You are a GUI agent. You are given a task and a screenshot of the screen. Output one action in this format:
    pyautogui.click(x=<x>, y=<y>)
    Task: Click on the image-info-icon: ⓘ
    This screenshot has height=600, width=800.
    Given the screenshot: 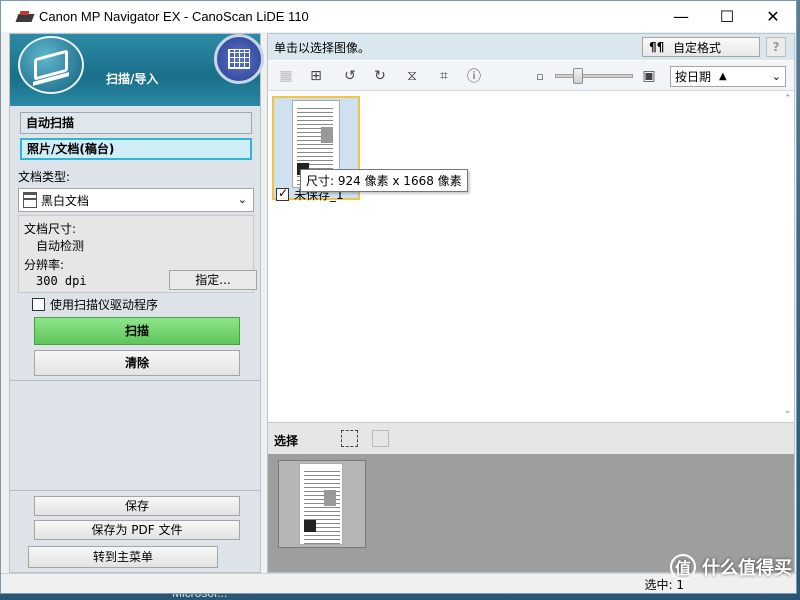 What is the action you would take?
    pyautogui.click(x=474, y=76)
    